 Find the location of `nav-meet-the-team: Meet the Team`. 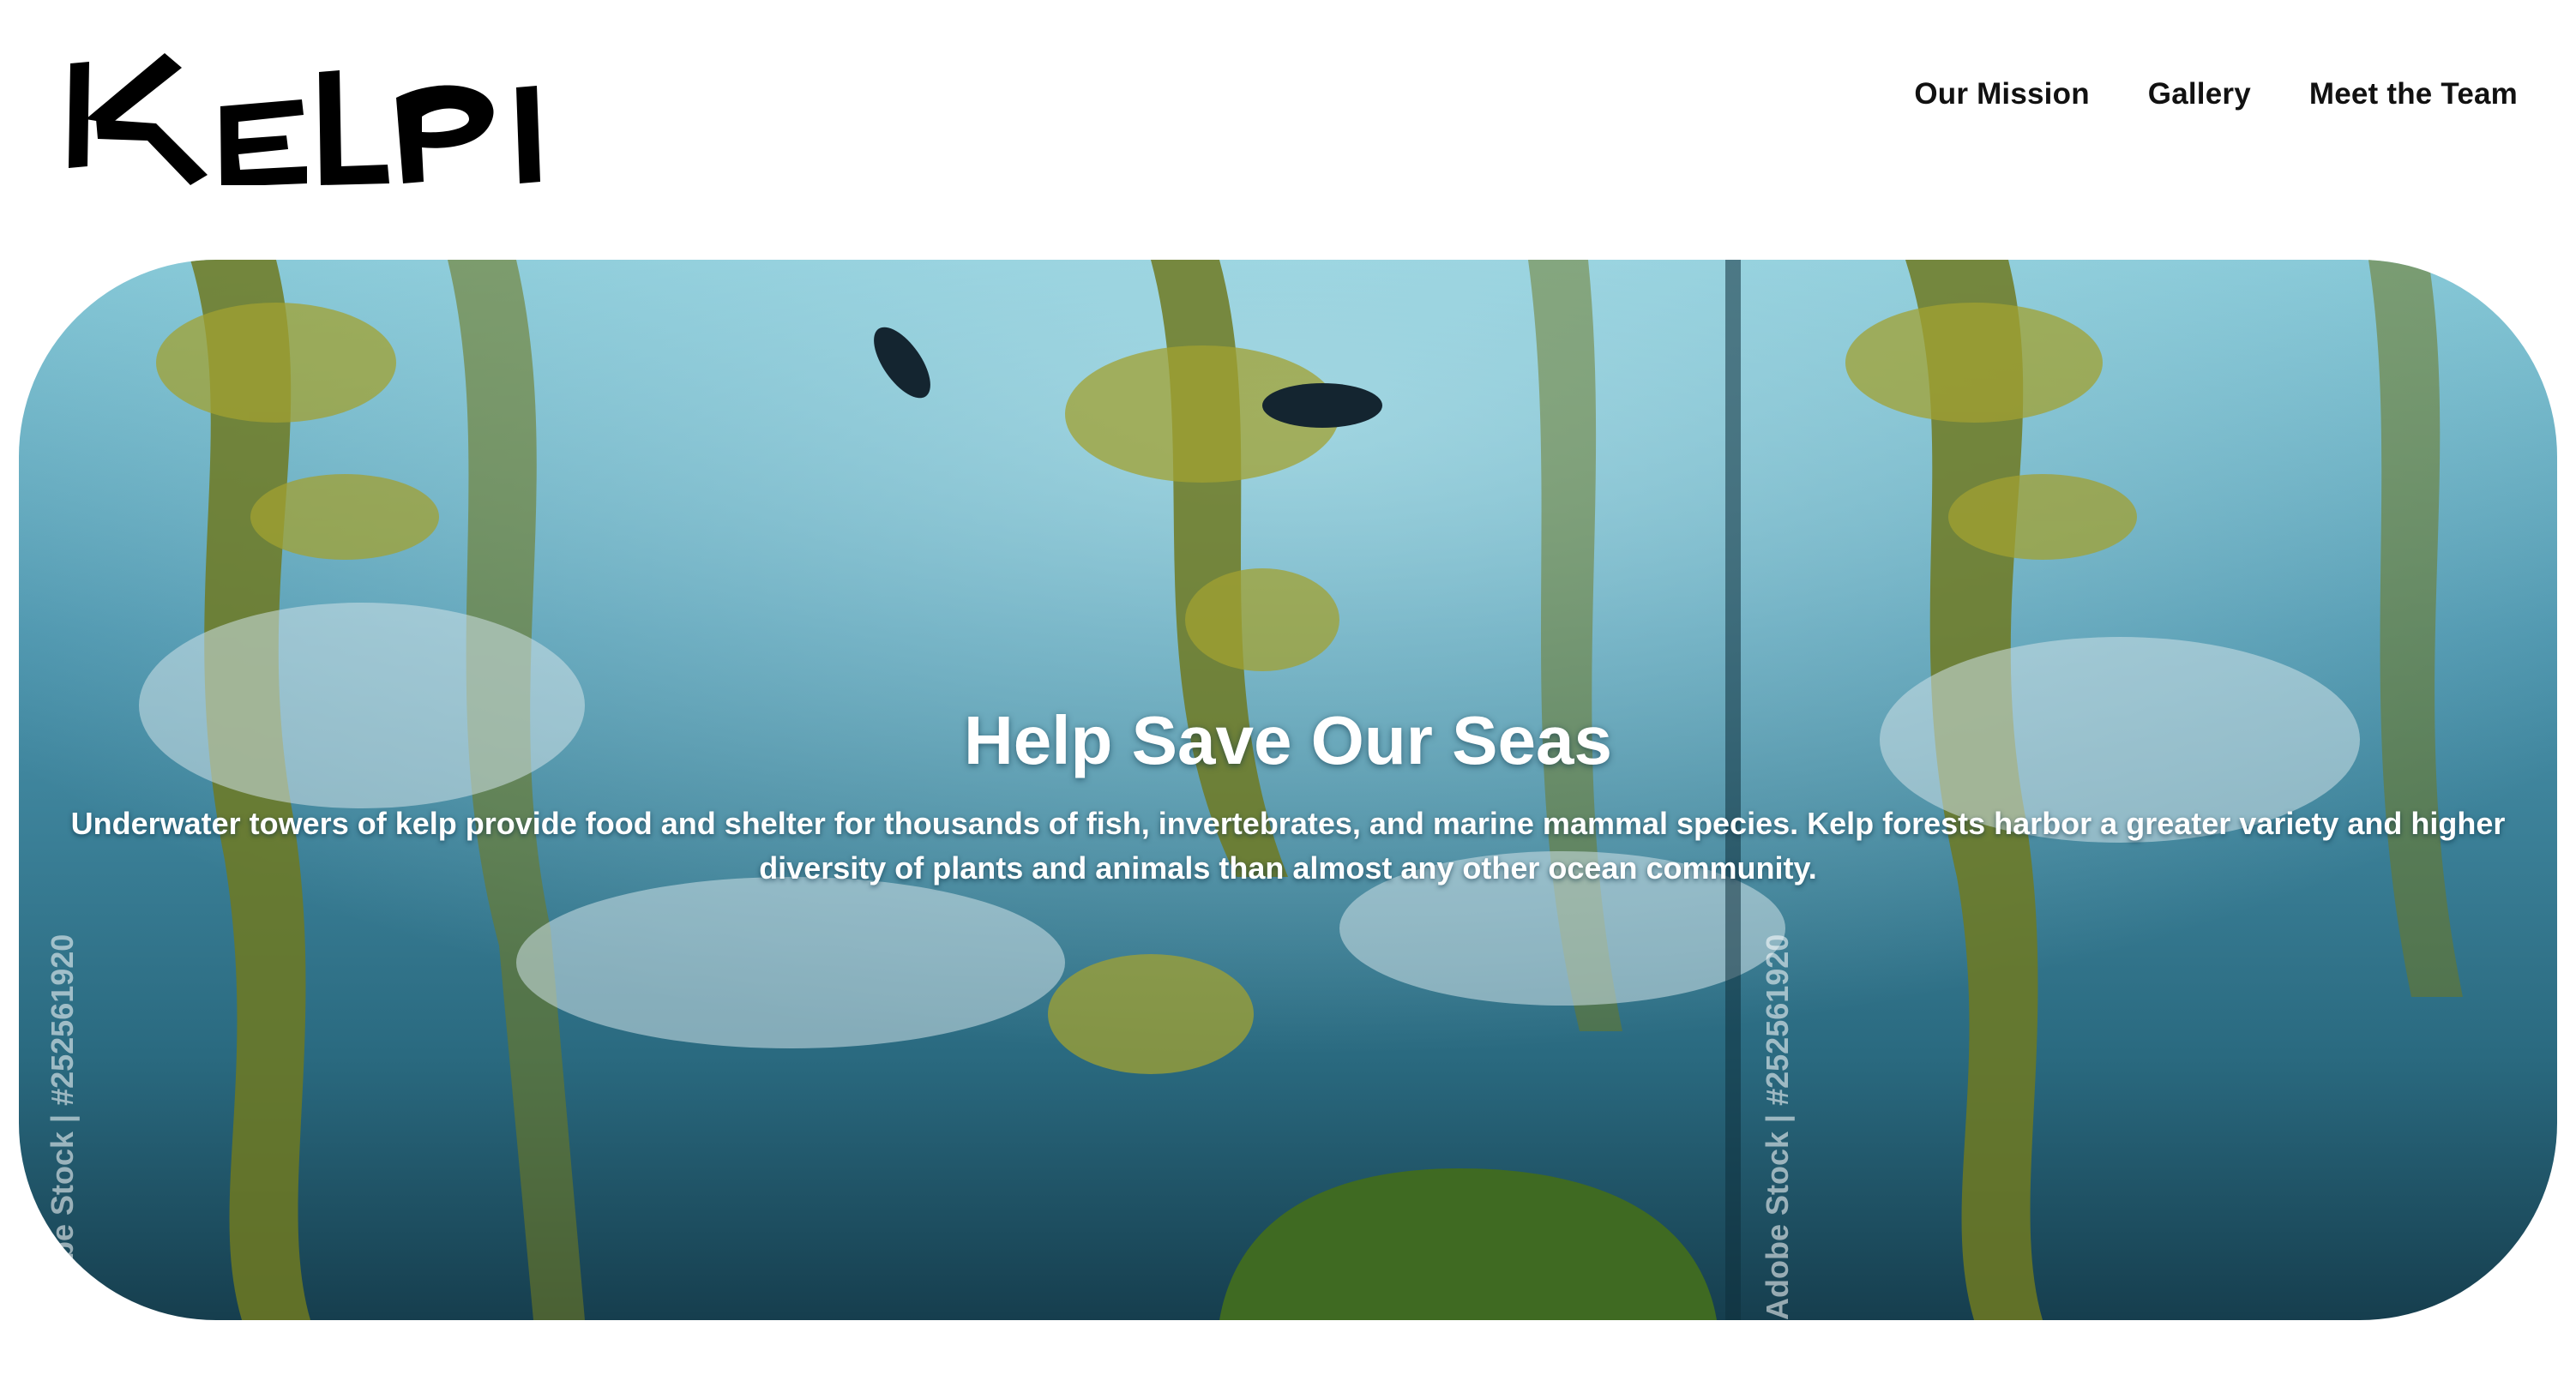

nav-meet-the-team: Meet the Team is located at coordinates (2413, 94).